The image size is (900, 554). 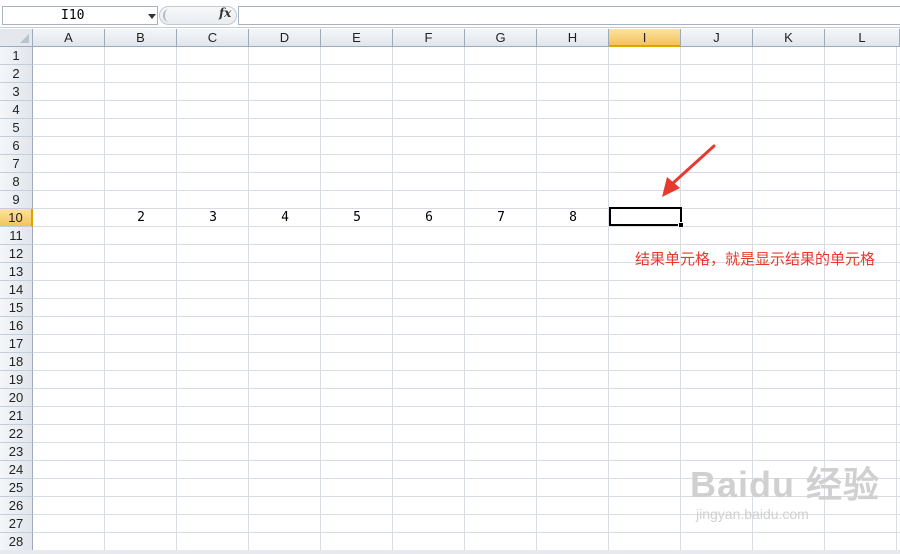 I want to click on row-header-22: 22, so click(x=16, y=434).